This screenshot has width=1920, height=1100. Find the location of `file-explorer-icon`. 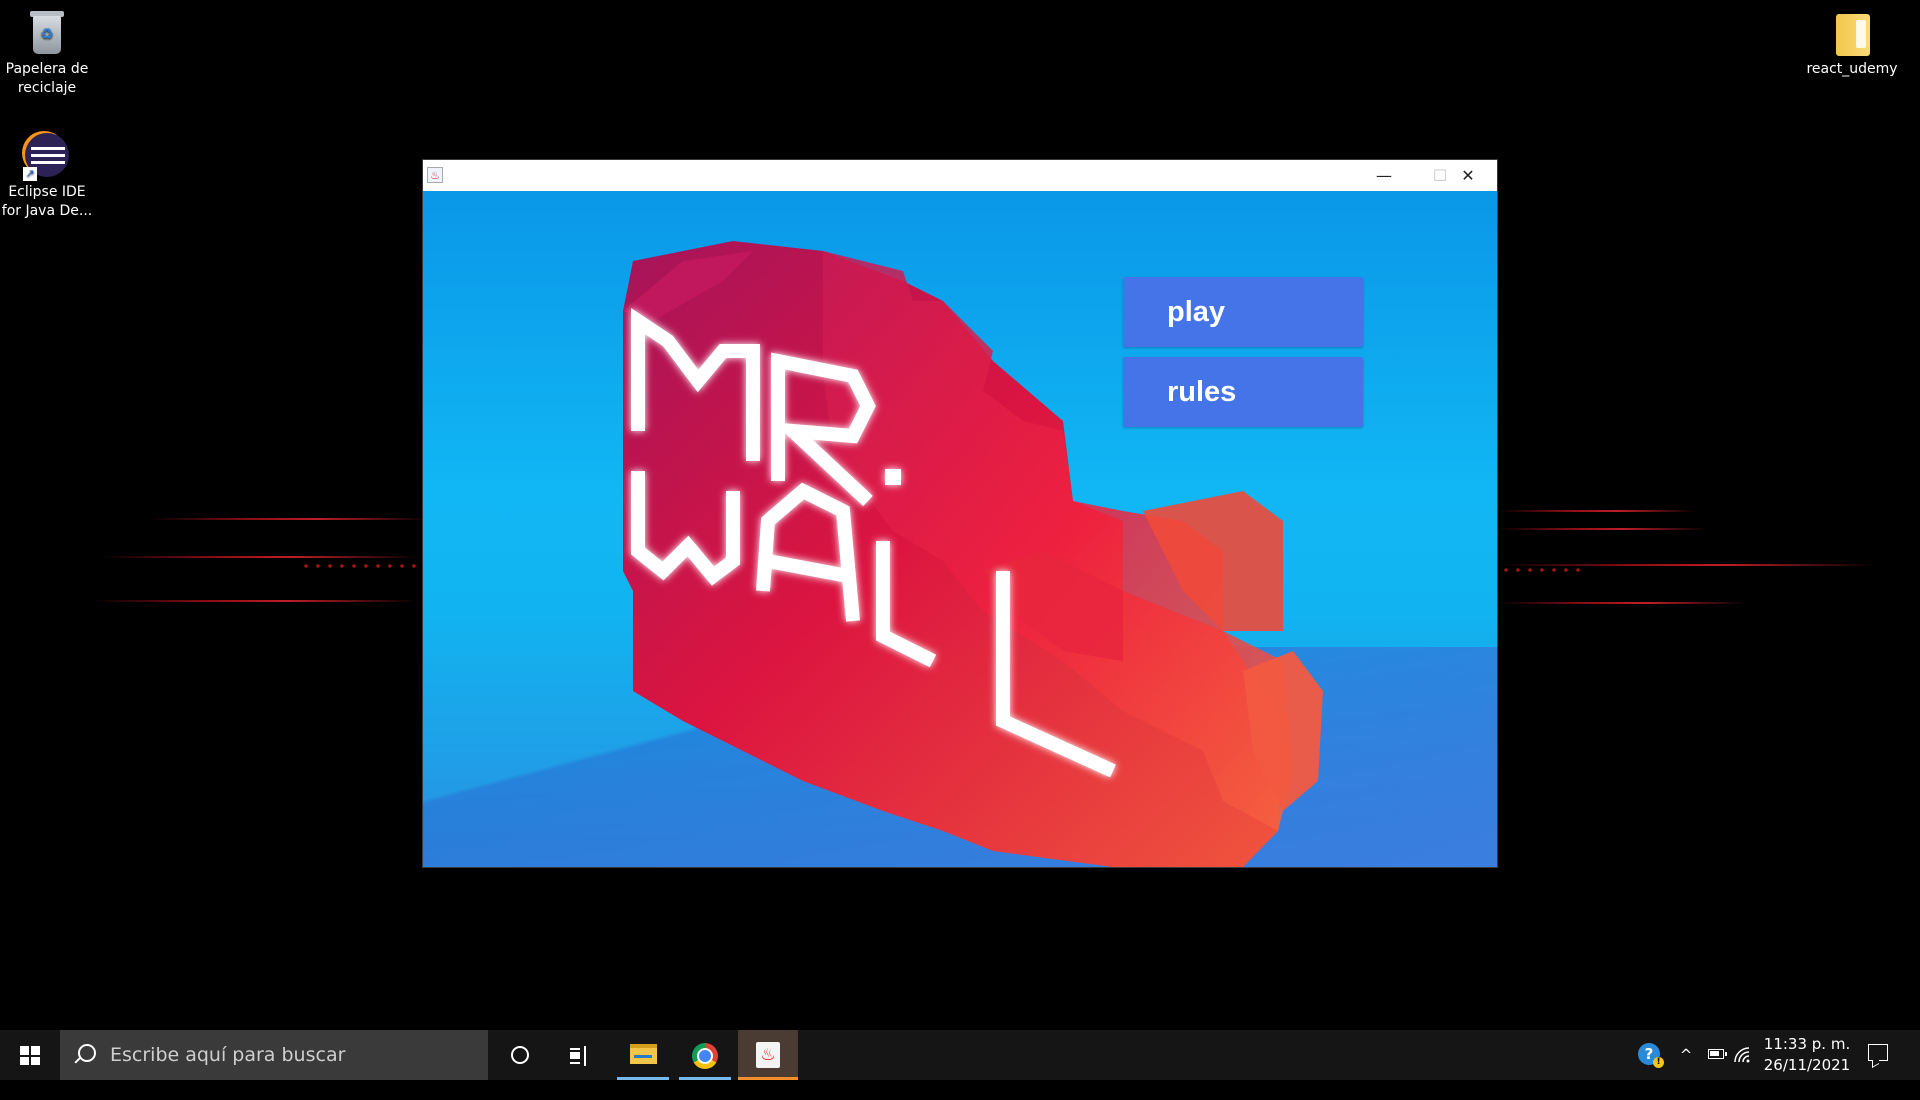

file-explorer-icon is located at coordinates (643, 1054).